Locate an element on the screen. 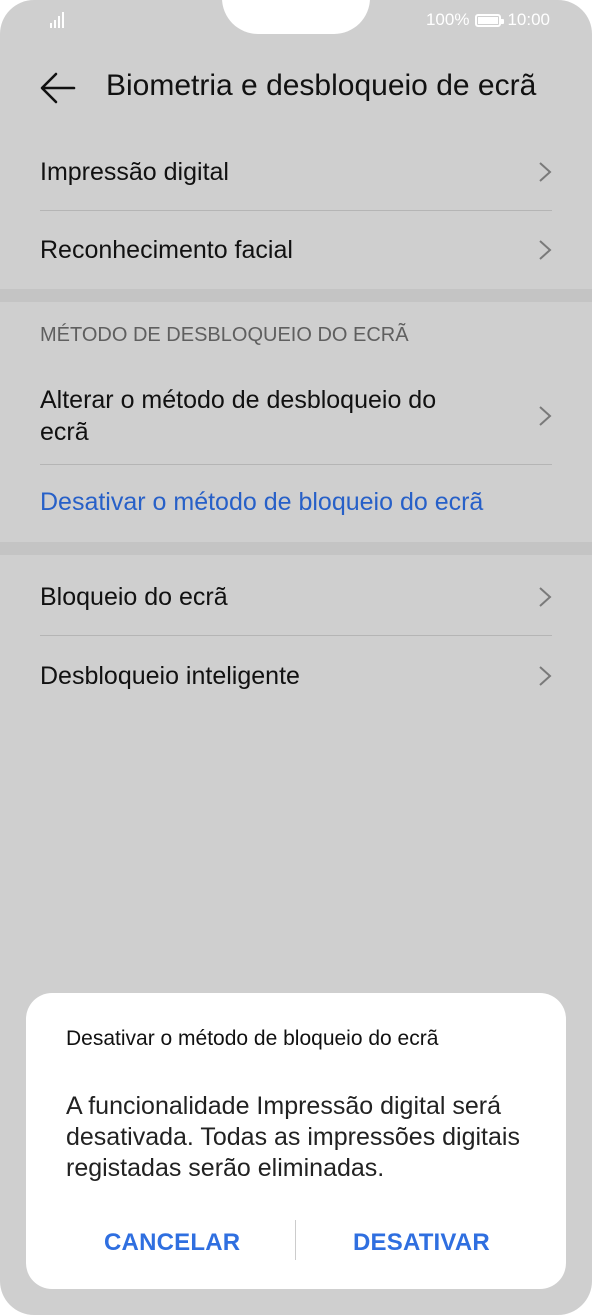 This screenshot has height=1315, width=592. battery-icon is located at coordinates (490, 20).